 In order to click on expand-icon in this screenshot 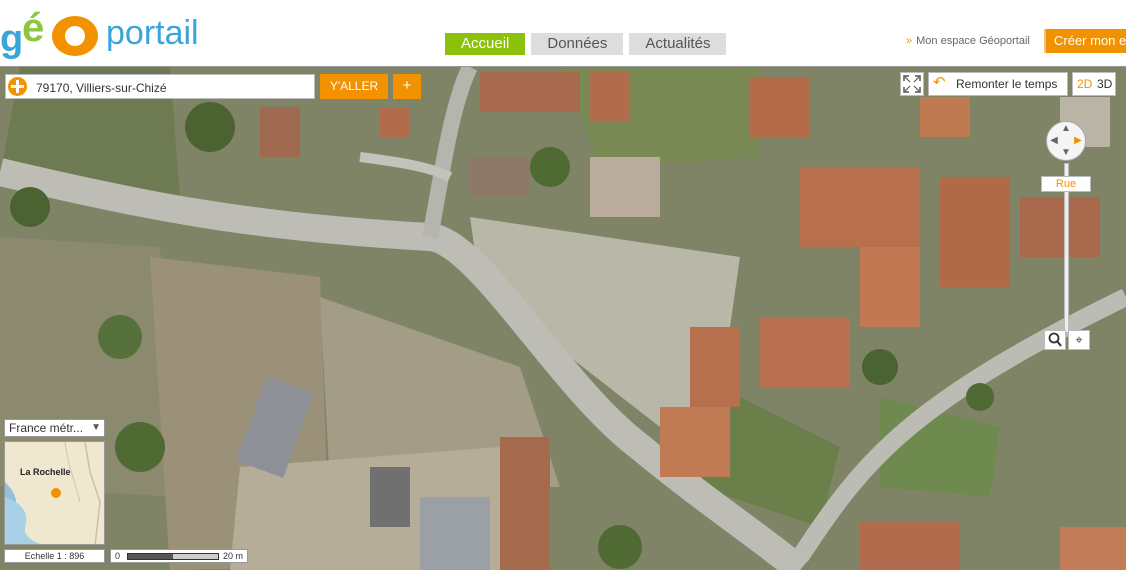, I will do `click(912, 84)`.